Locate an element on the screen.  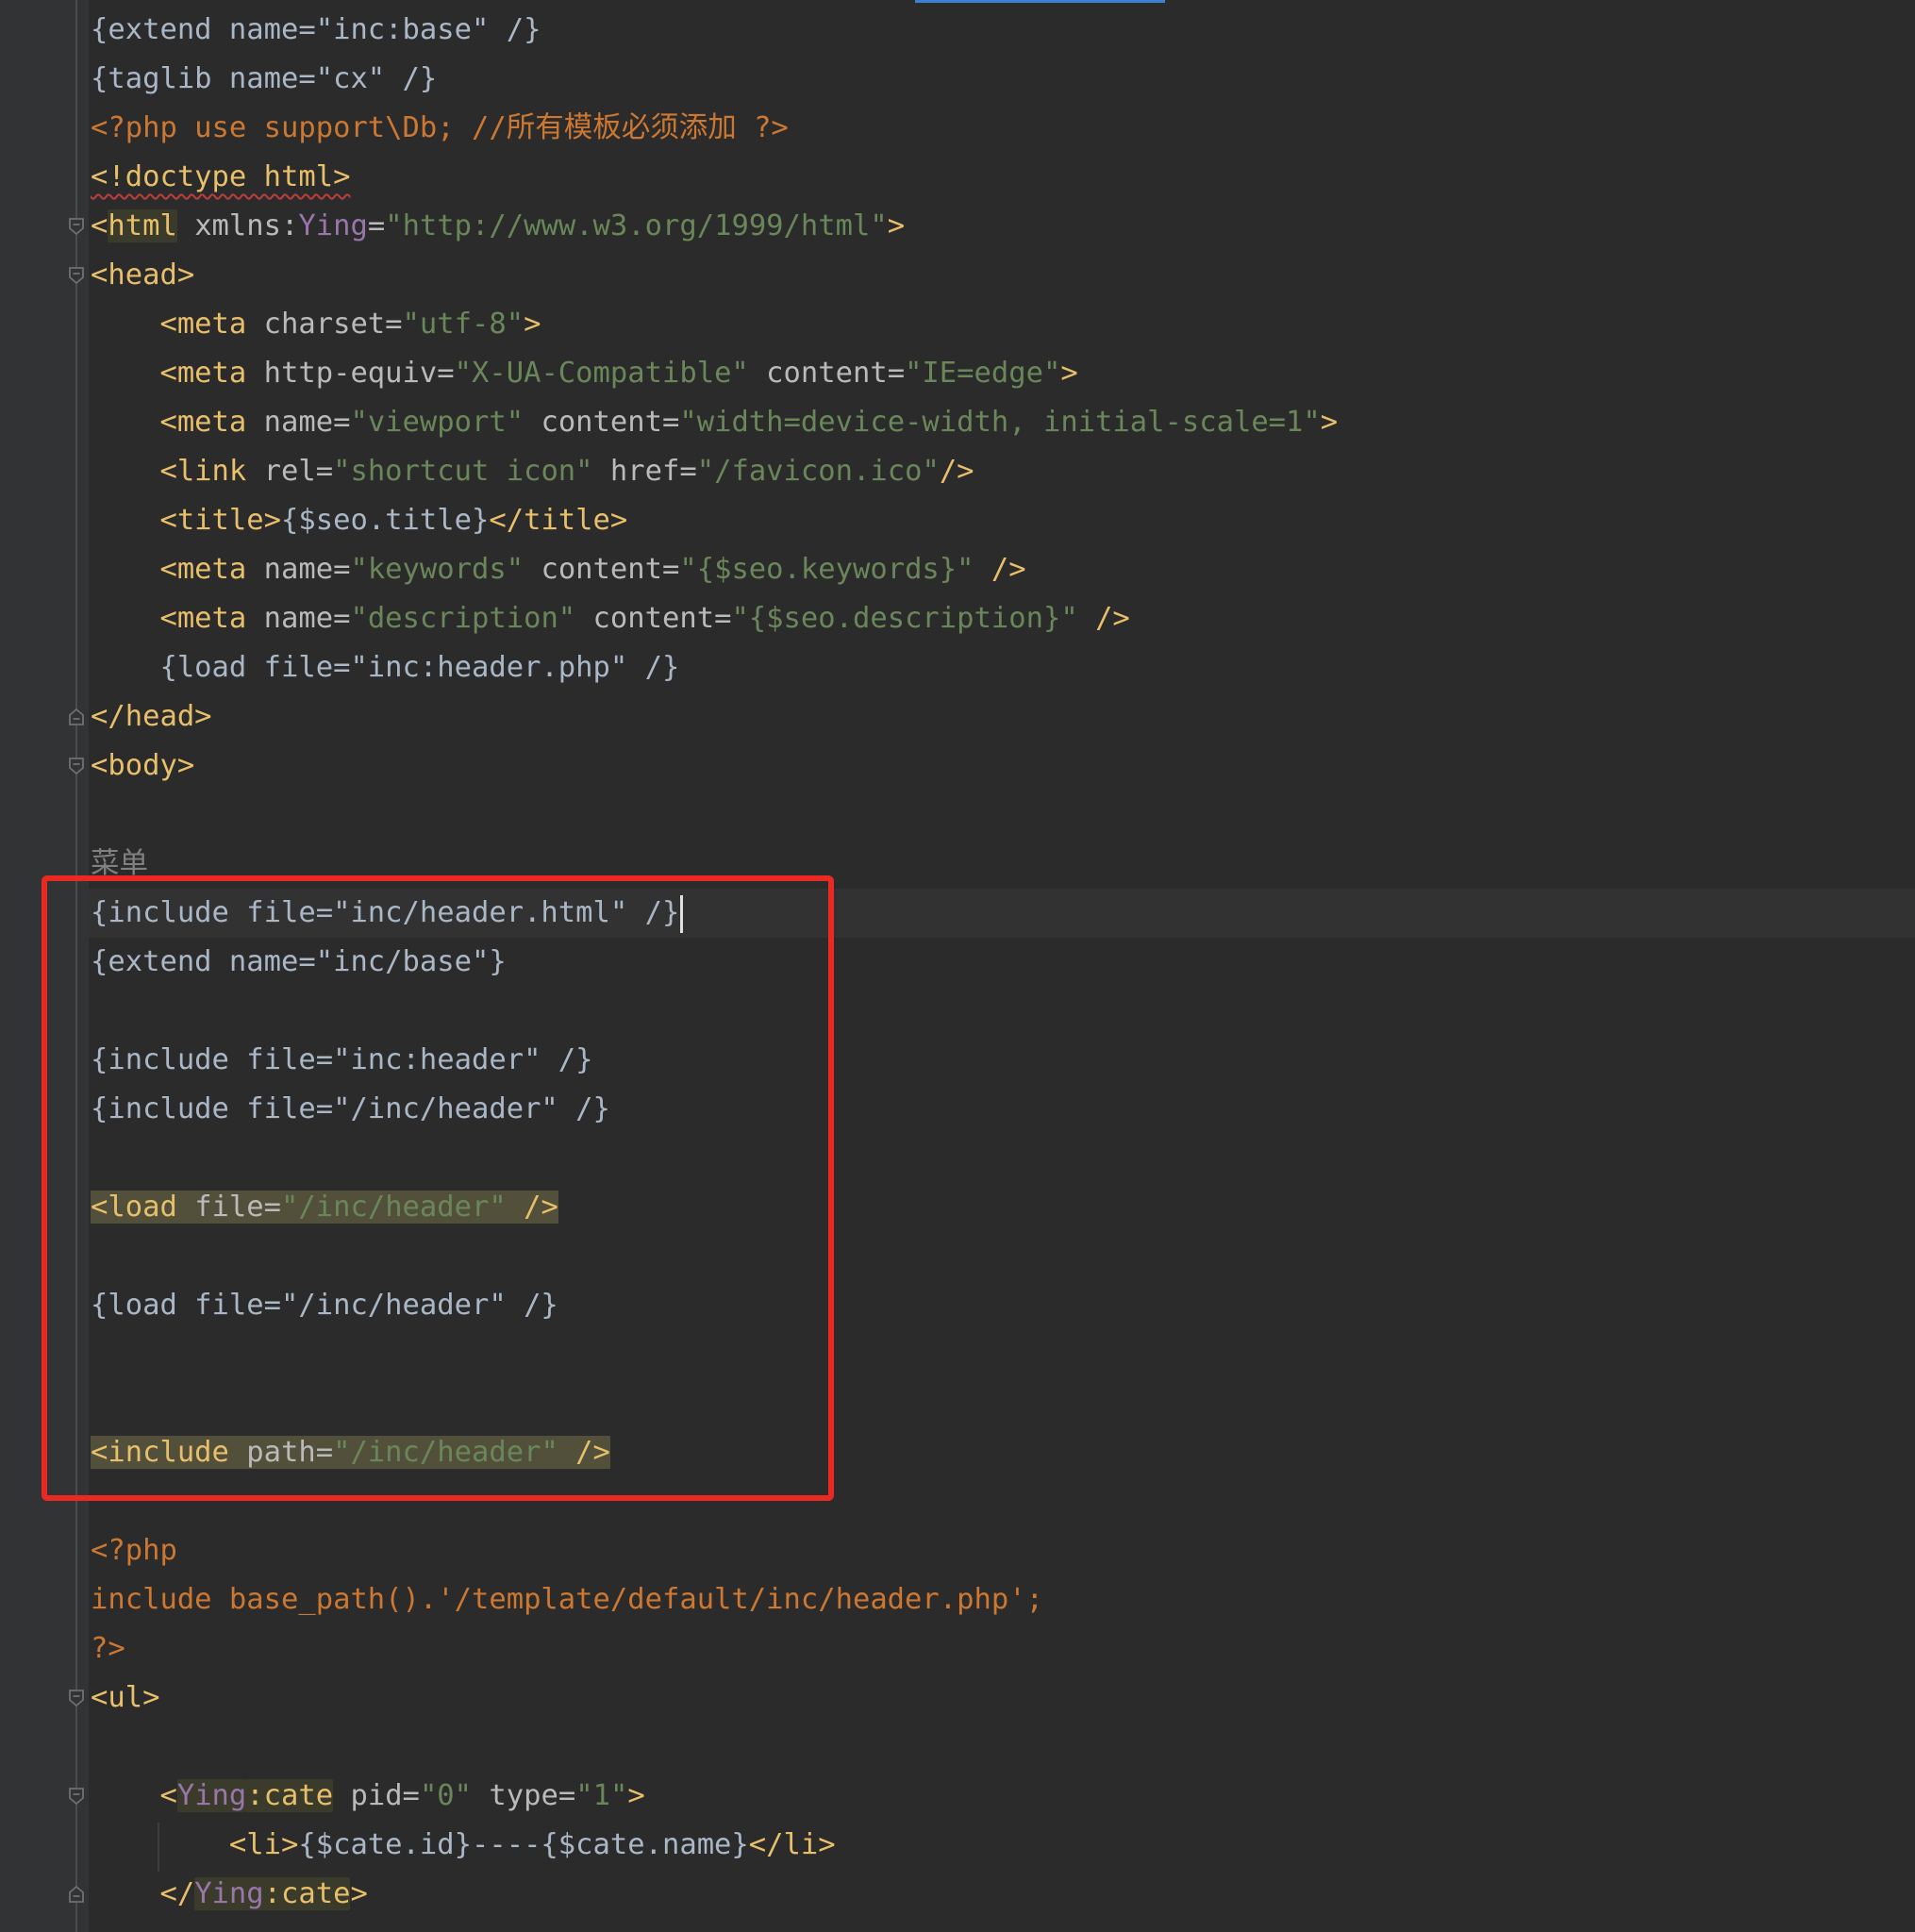
code-token: <body> is located at coordinates (143, 766).